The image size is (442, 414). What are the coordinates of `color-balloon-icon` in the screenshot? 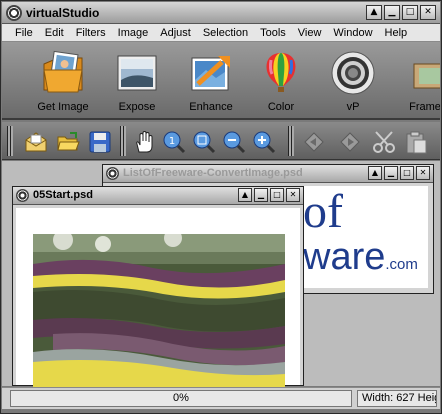 It's located at (281, 73).